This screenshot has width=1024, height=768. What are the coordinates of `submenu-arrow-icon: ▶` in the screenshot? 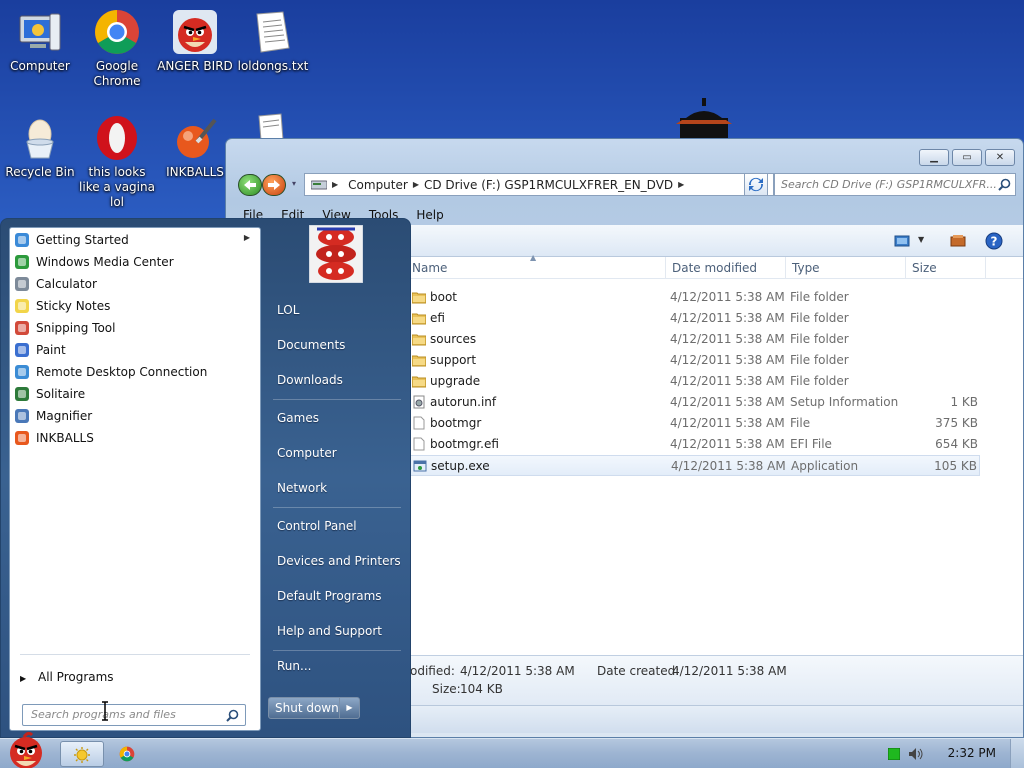 It's located at (247, 237).